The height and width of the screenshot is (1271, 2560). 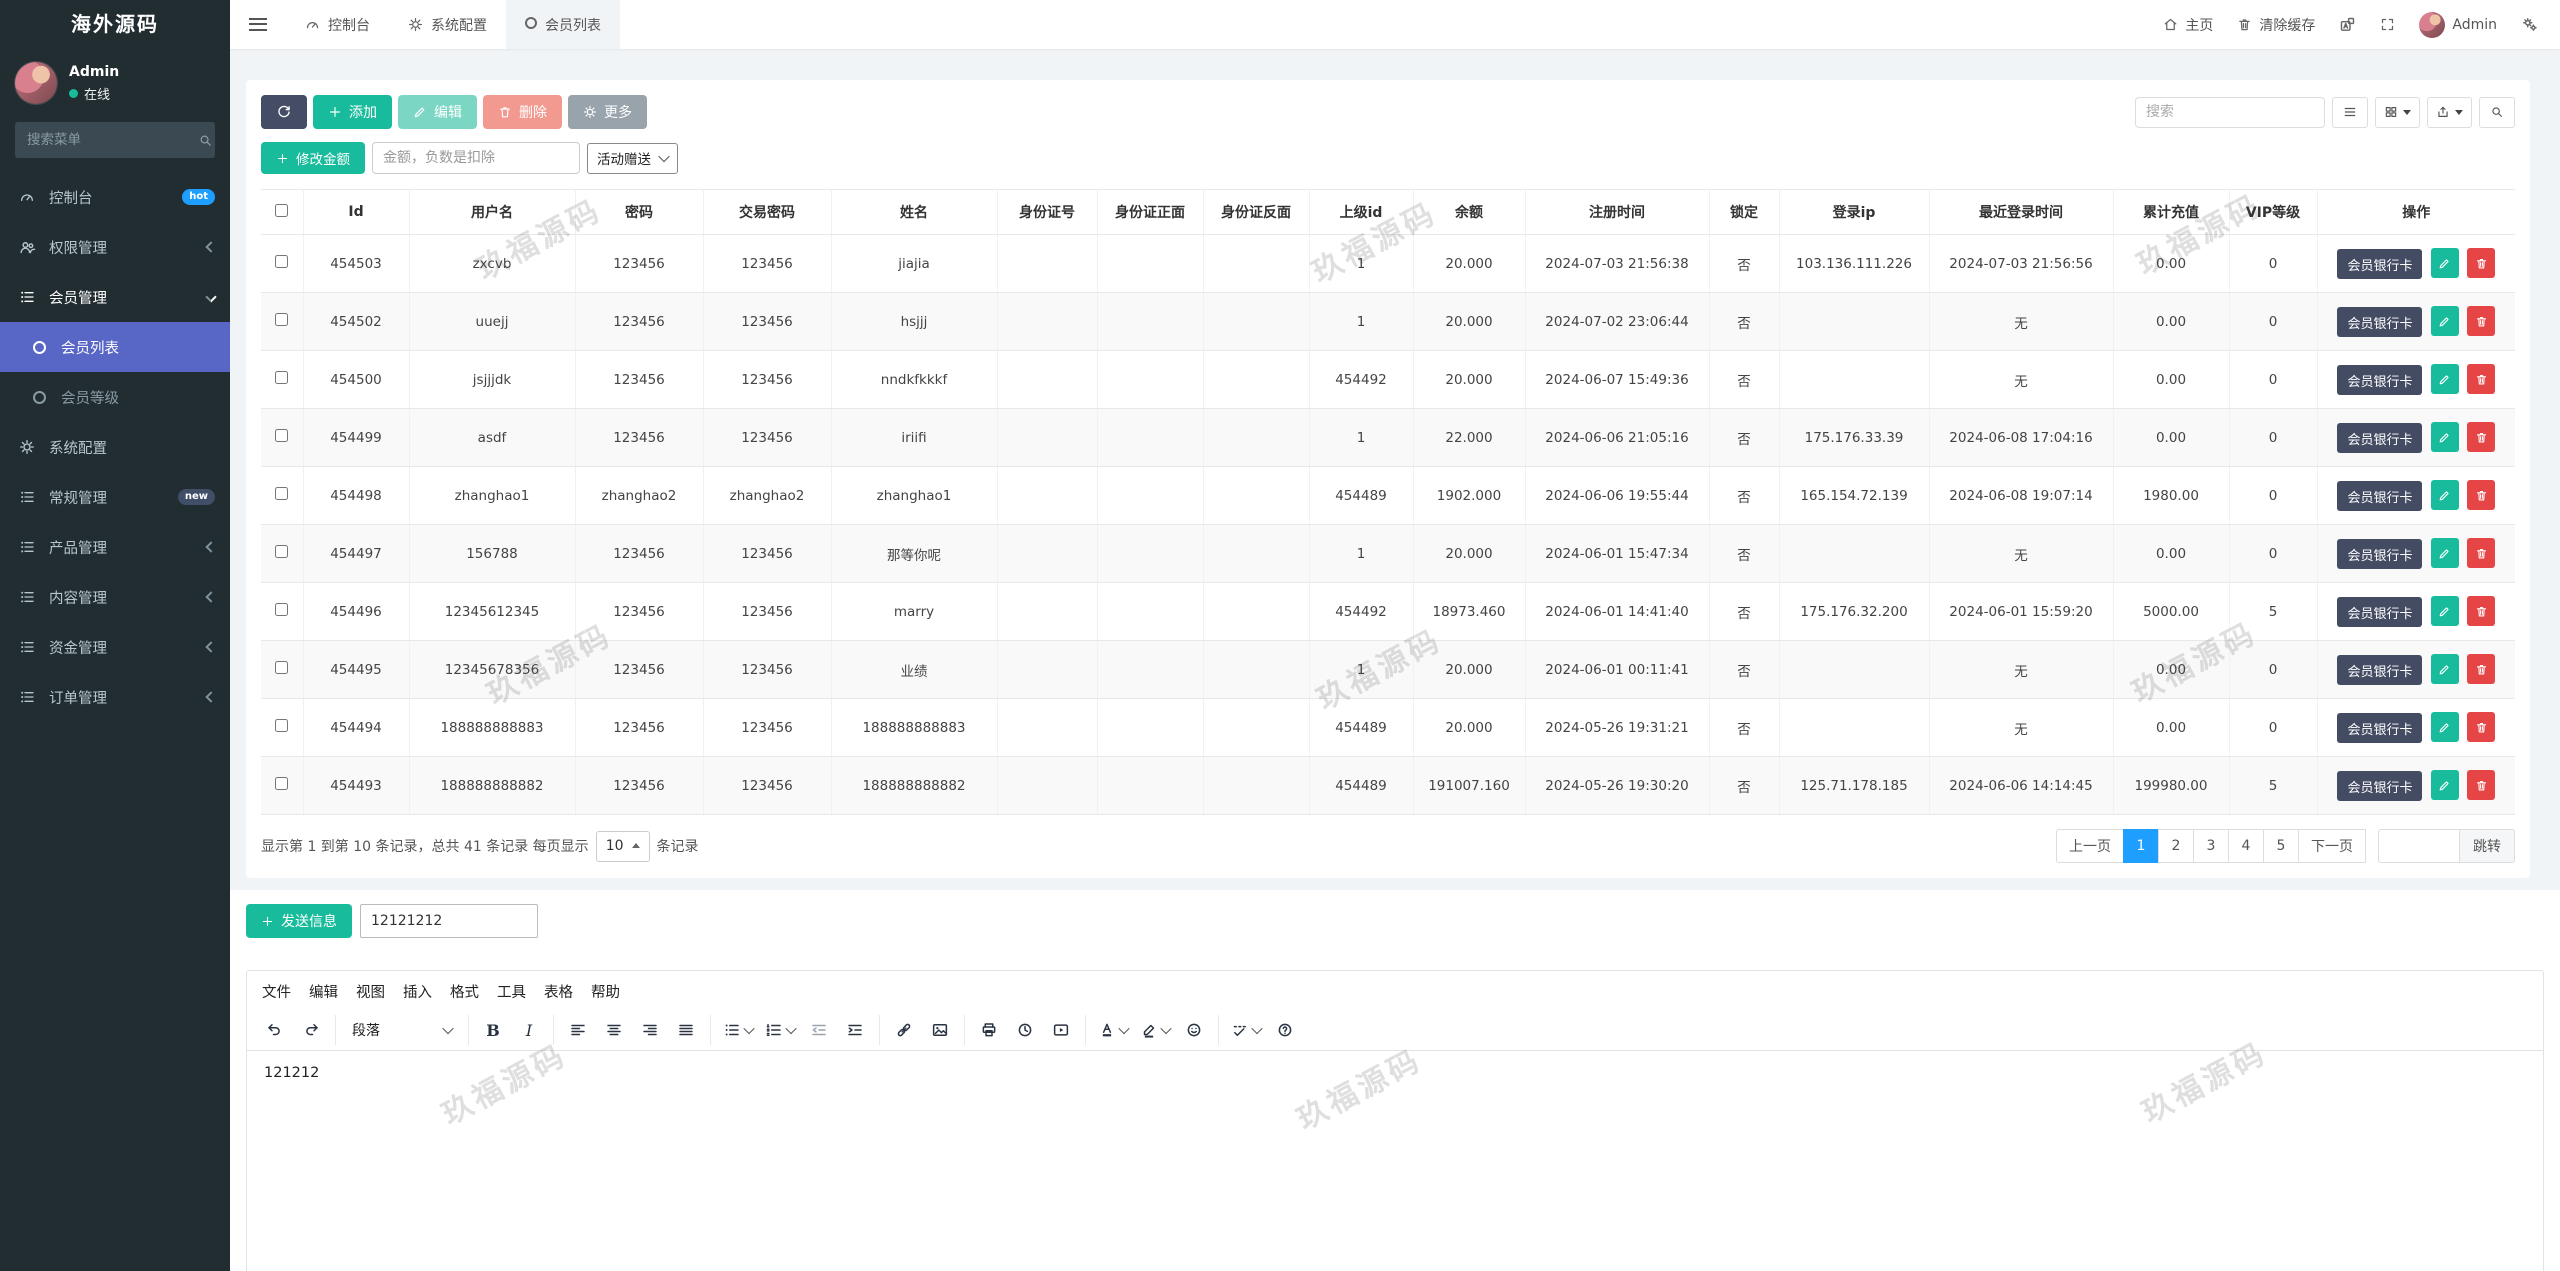 What do you see at coordinates (989, 1030) in the screenshot?
I see `print-button` at bounding box center [989, 1030].